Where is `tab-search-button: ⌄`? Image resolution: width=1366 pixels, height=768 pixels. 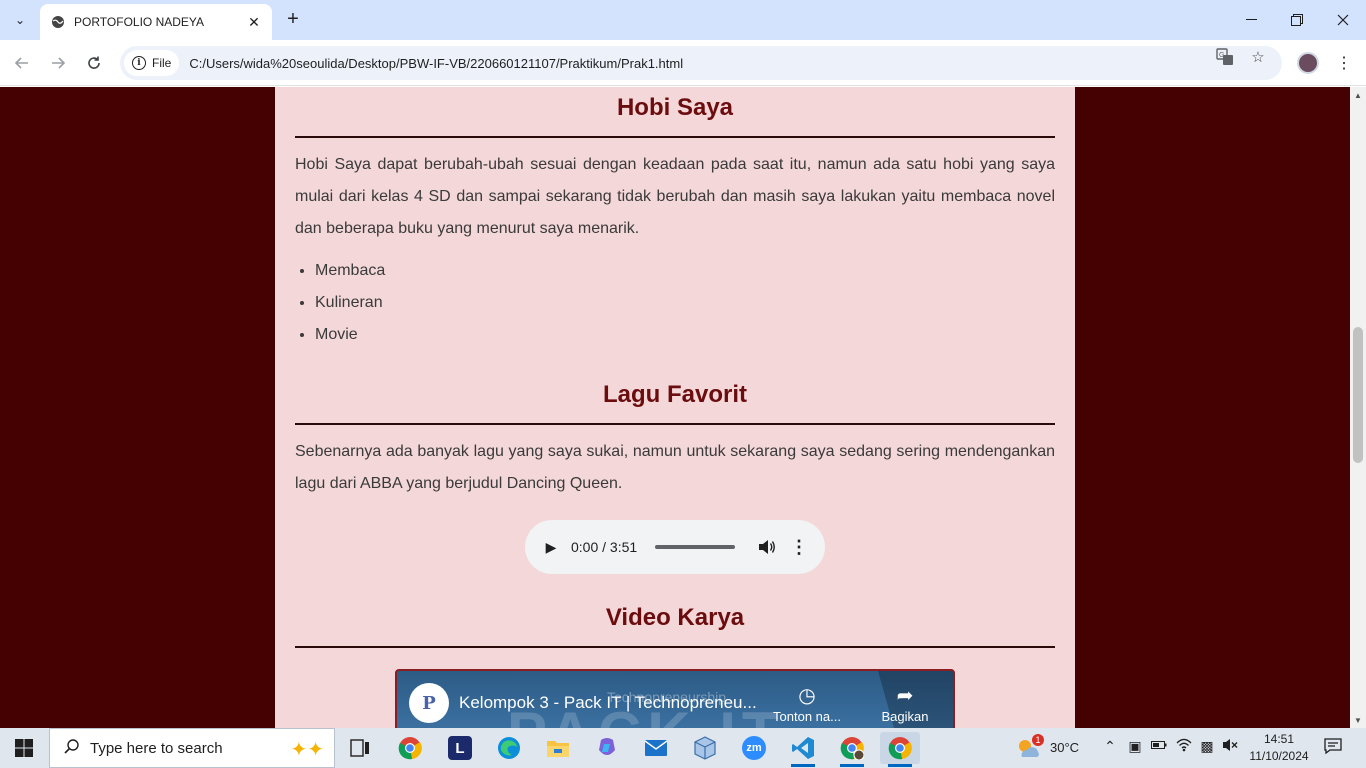
tab-search-button: ⌄ is located at coordinates (20, 20).